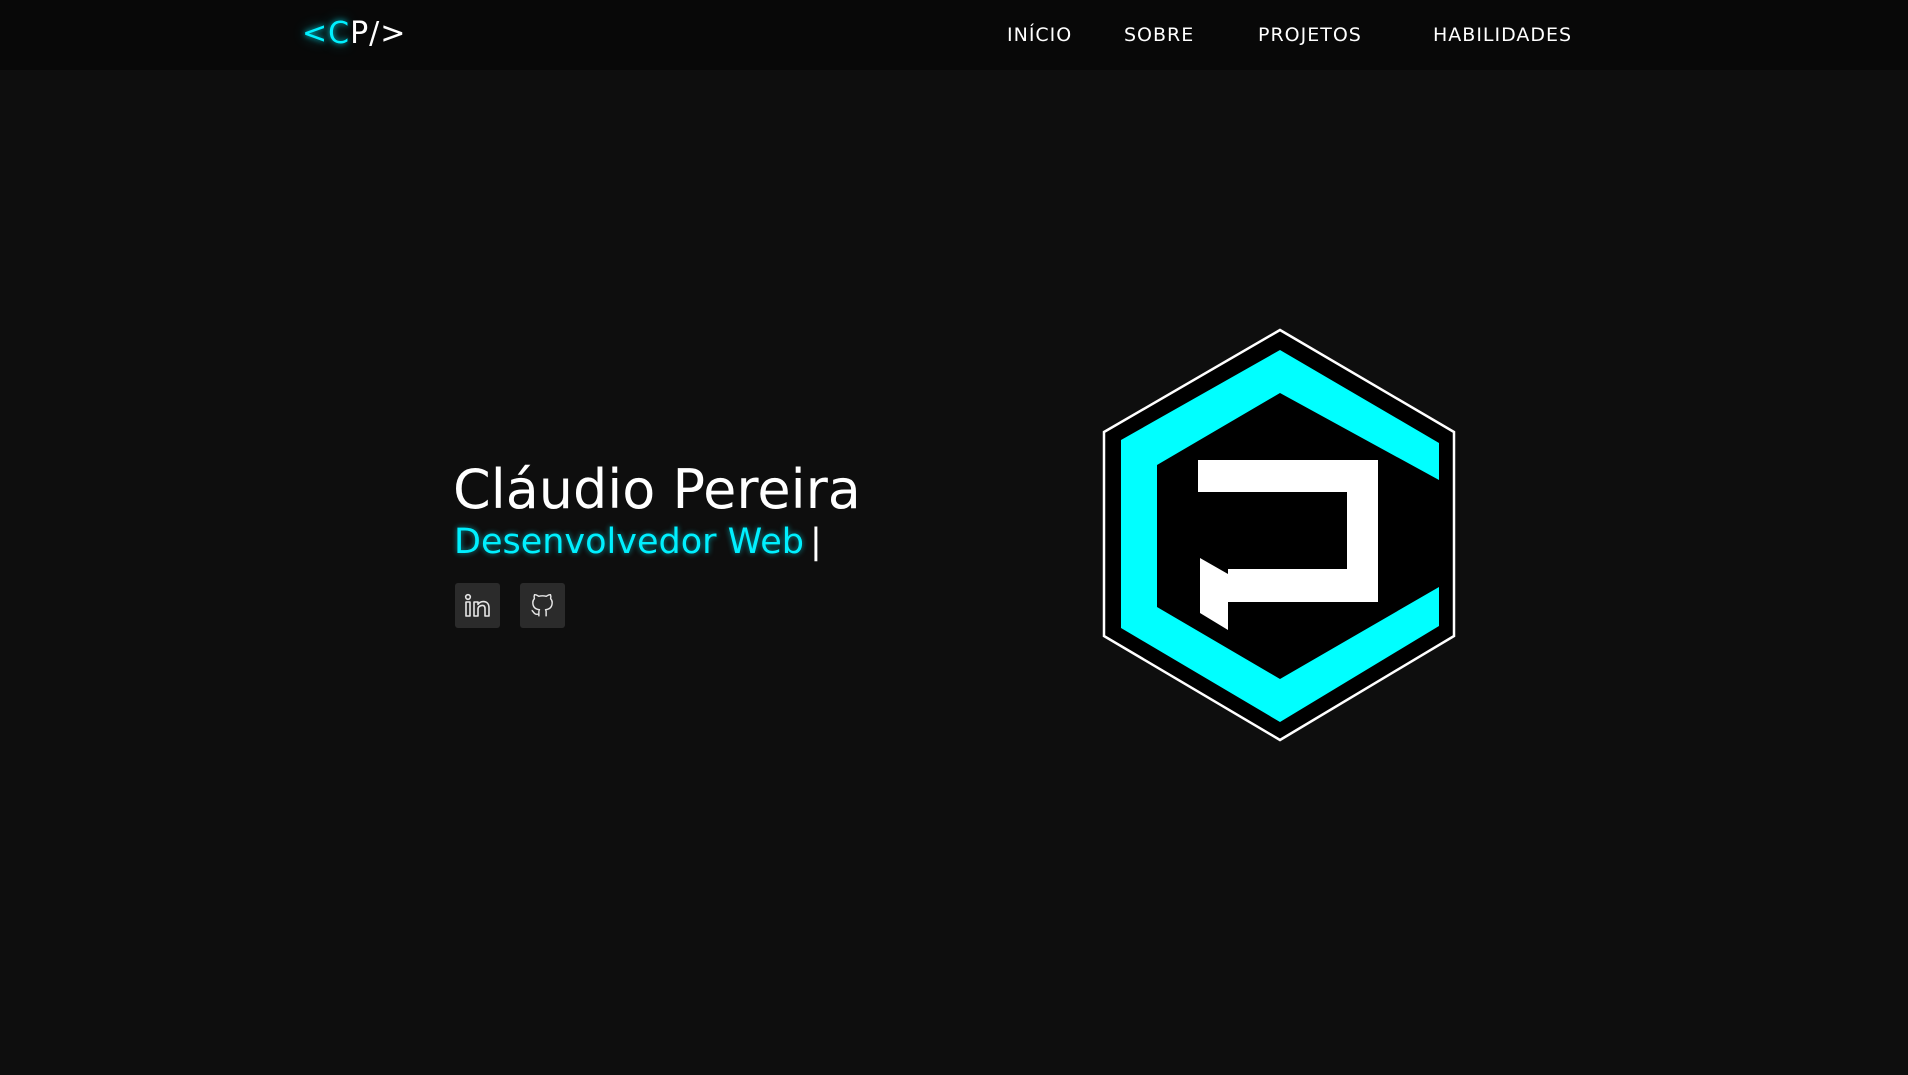  Describe the element at coordinates (1310, 35) in the screenshot. I see `nav-link-projetos: PROJETOS` at that location.